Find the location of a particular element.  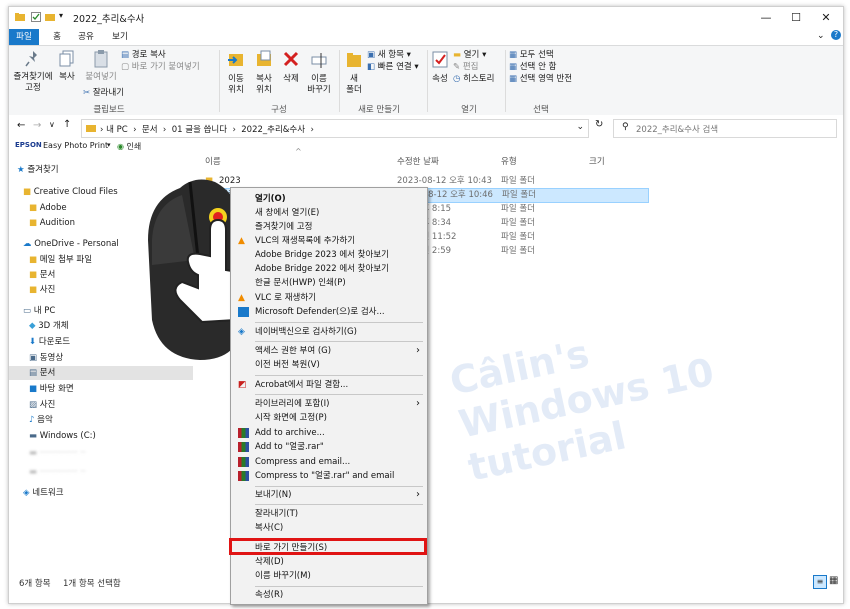

paste-button: 붙여넣기 is located at coordinates (101, 66).